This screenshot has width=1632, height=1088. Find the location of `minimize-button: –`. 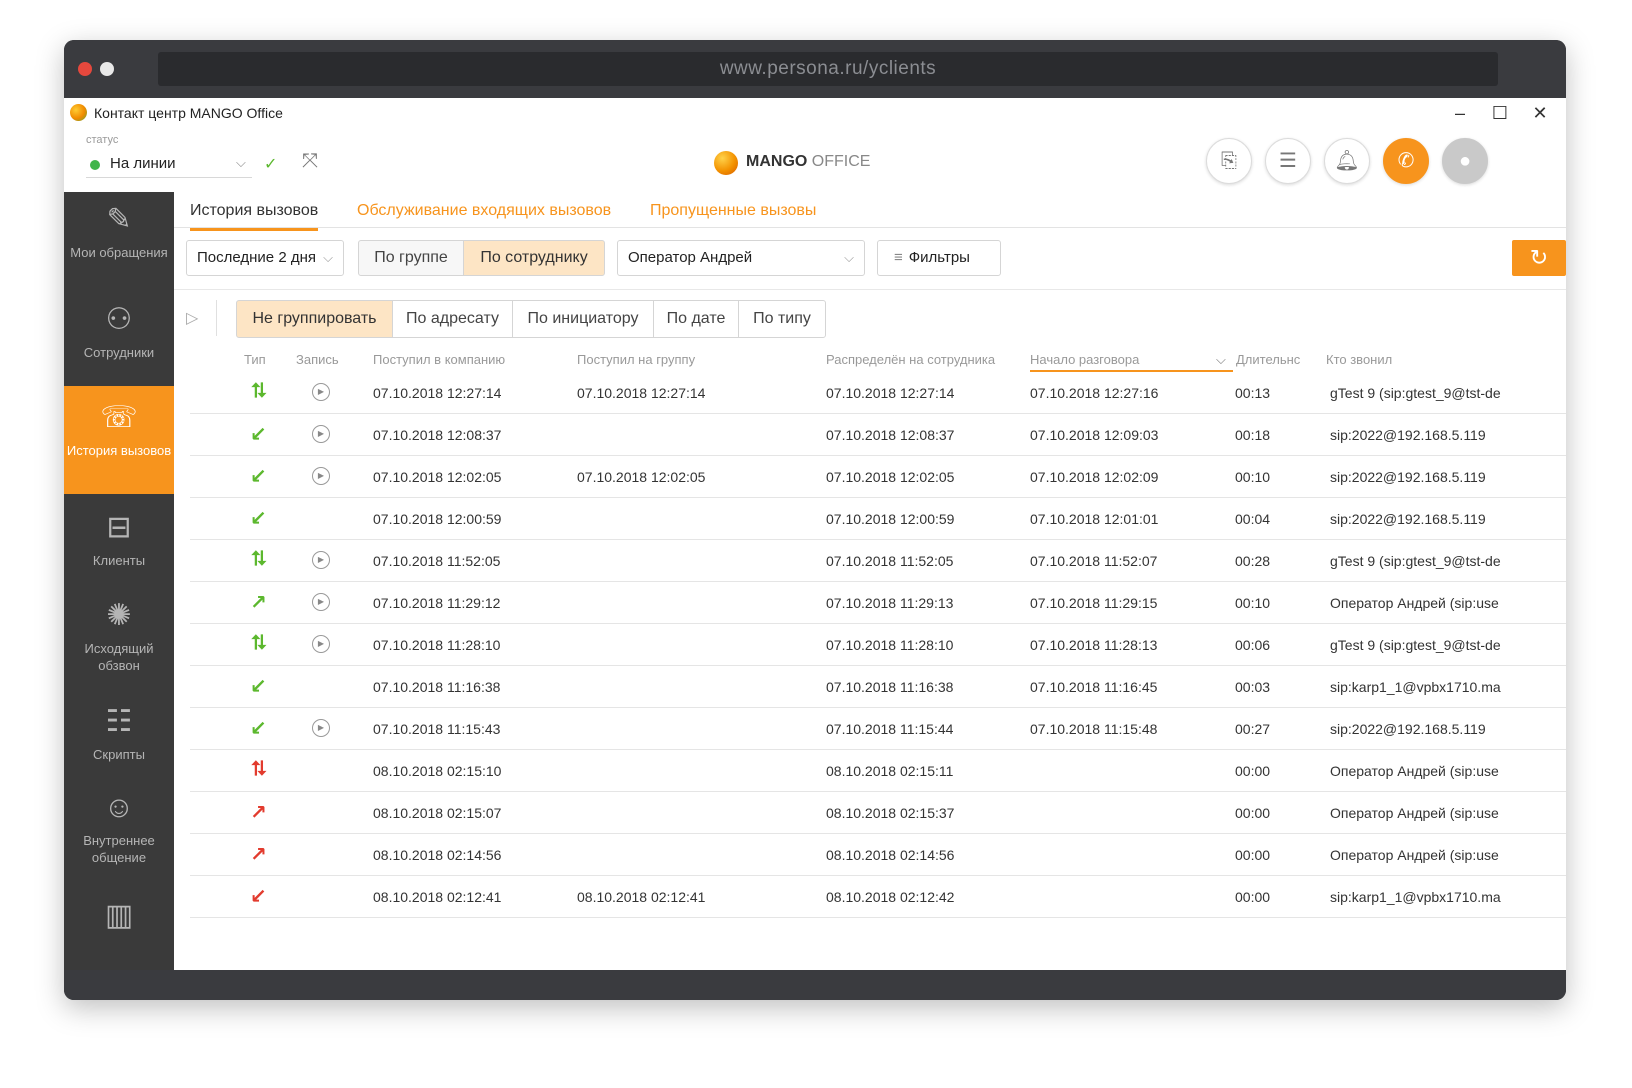

minimize-button: – is located at coordinates (1460, 113).